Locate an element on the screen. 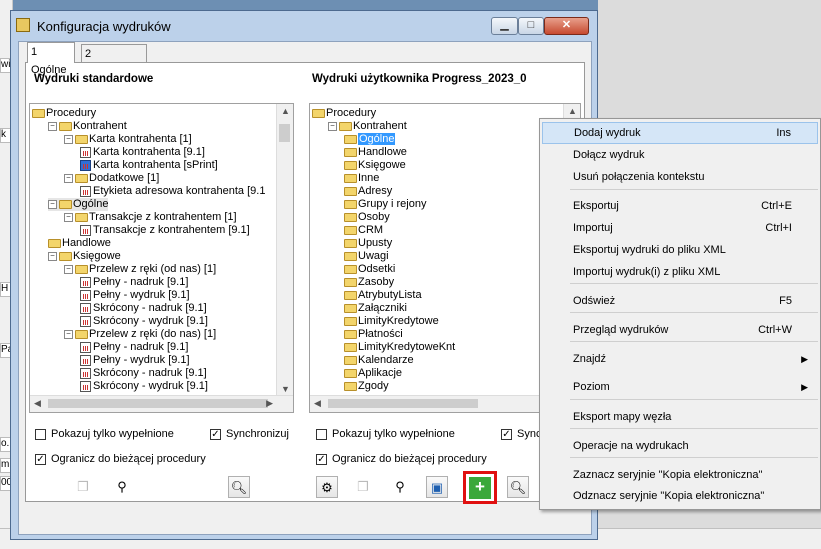 The width and height of the screenshot is (821, 549). menu-item-10: Znajdź ▶ is located at coordinates (680, 359).